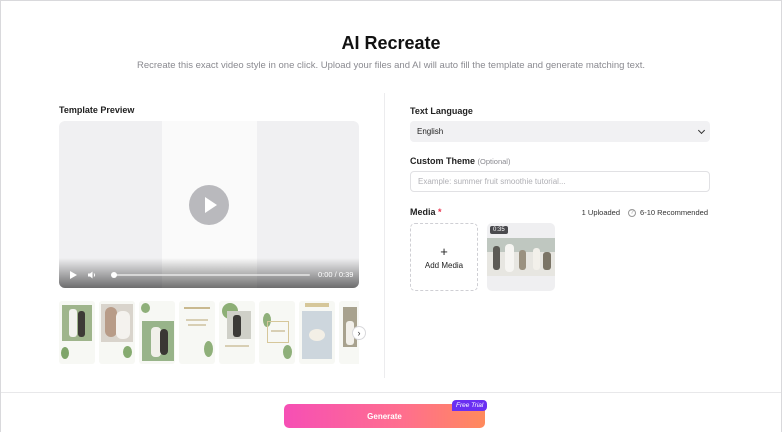 This screenshot has height=432, width=782. I want to click on template-preview-label: Template Preview, so click(97, 110).